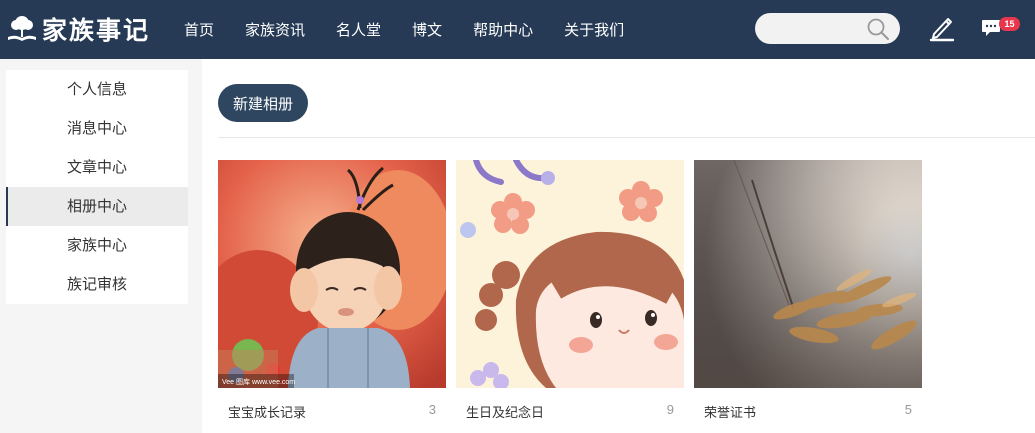 Image resolution: width=1035 pixels, height=433 pixels. I want to click on sidebar-item-album-center: 相册中心, so click(97, 206).